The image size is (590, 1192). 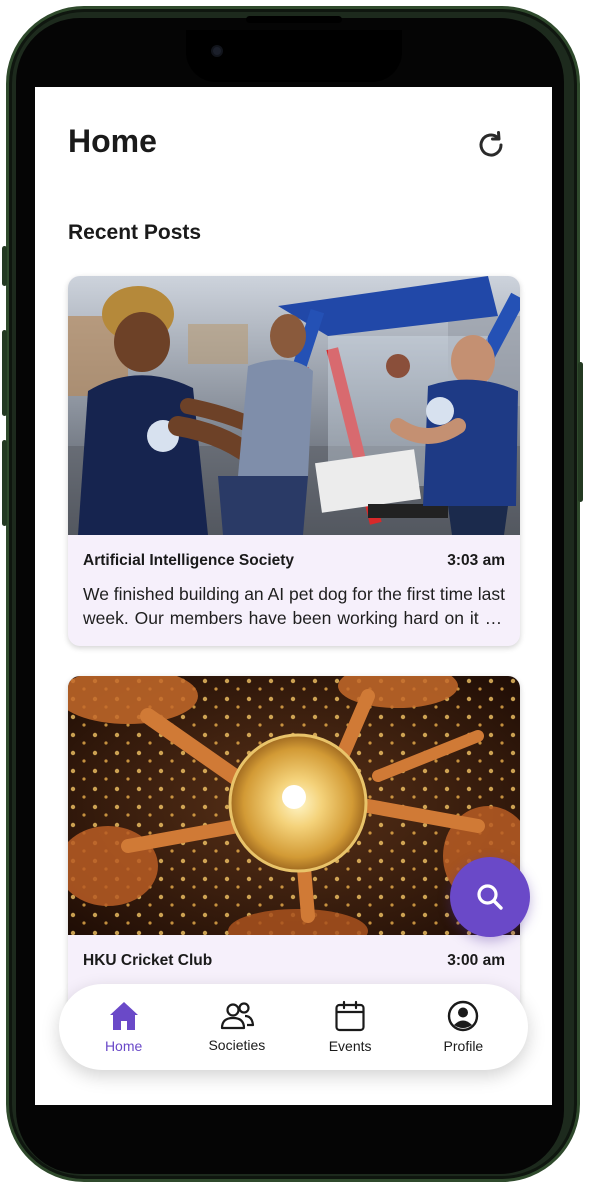 I want to click on profile-icon, so click(x=463, y=1016).